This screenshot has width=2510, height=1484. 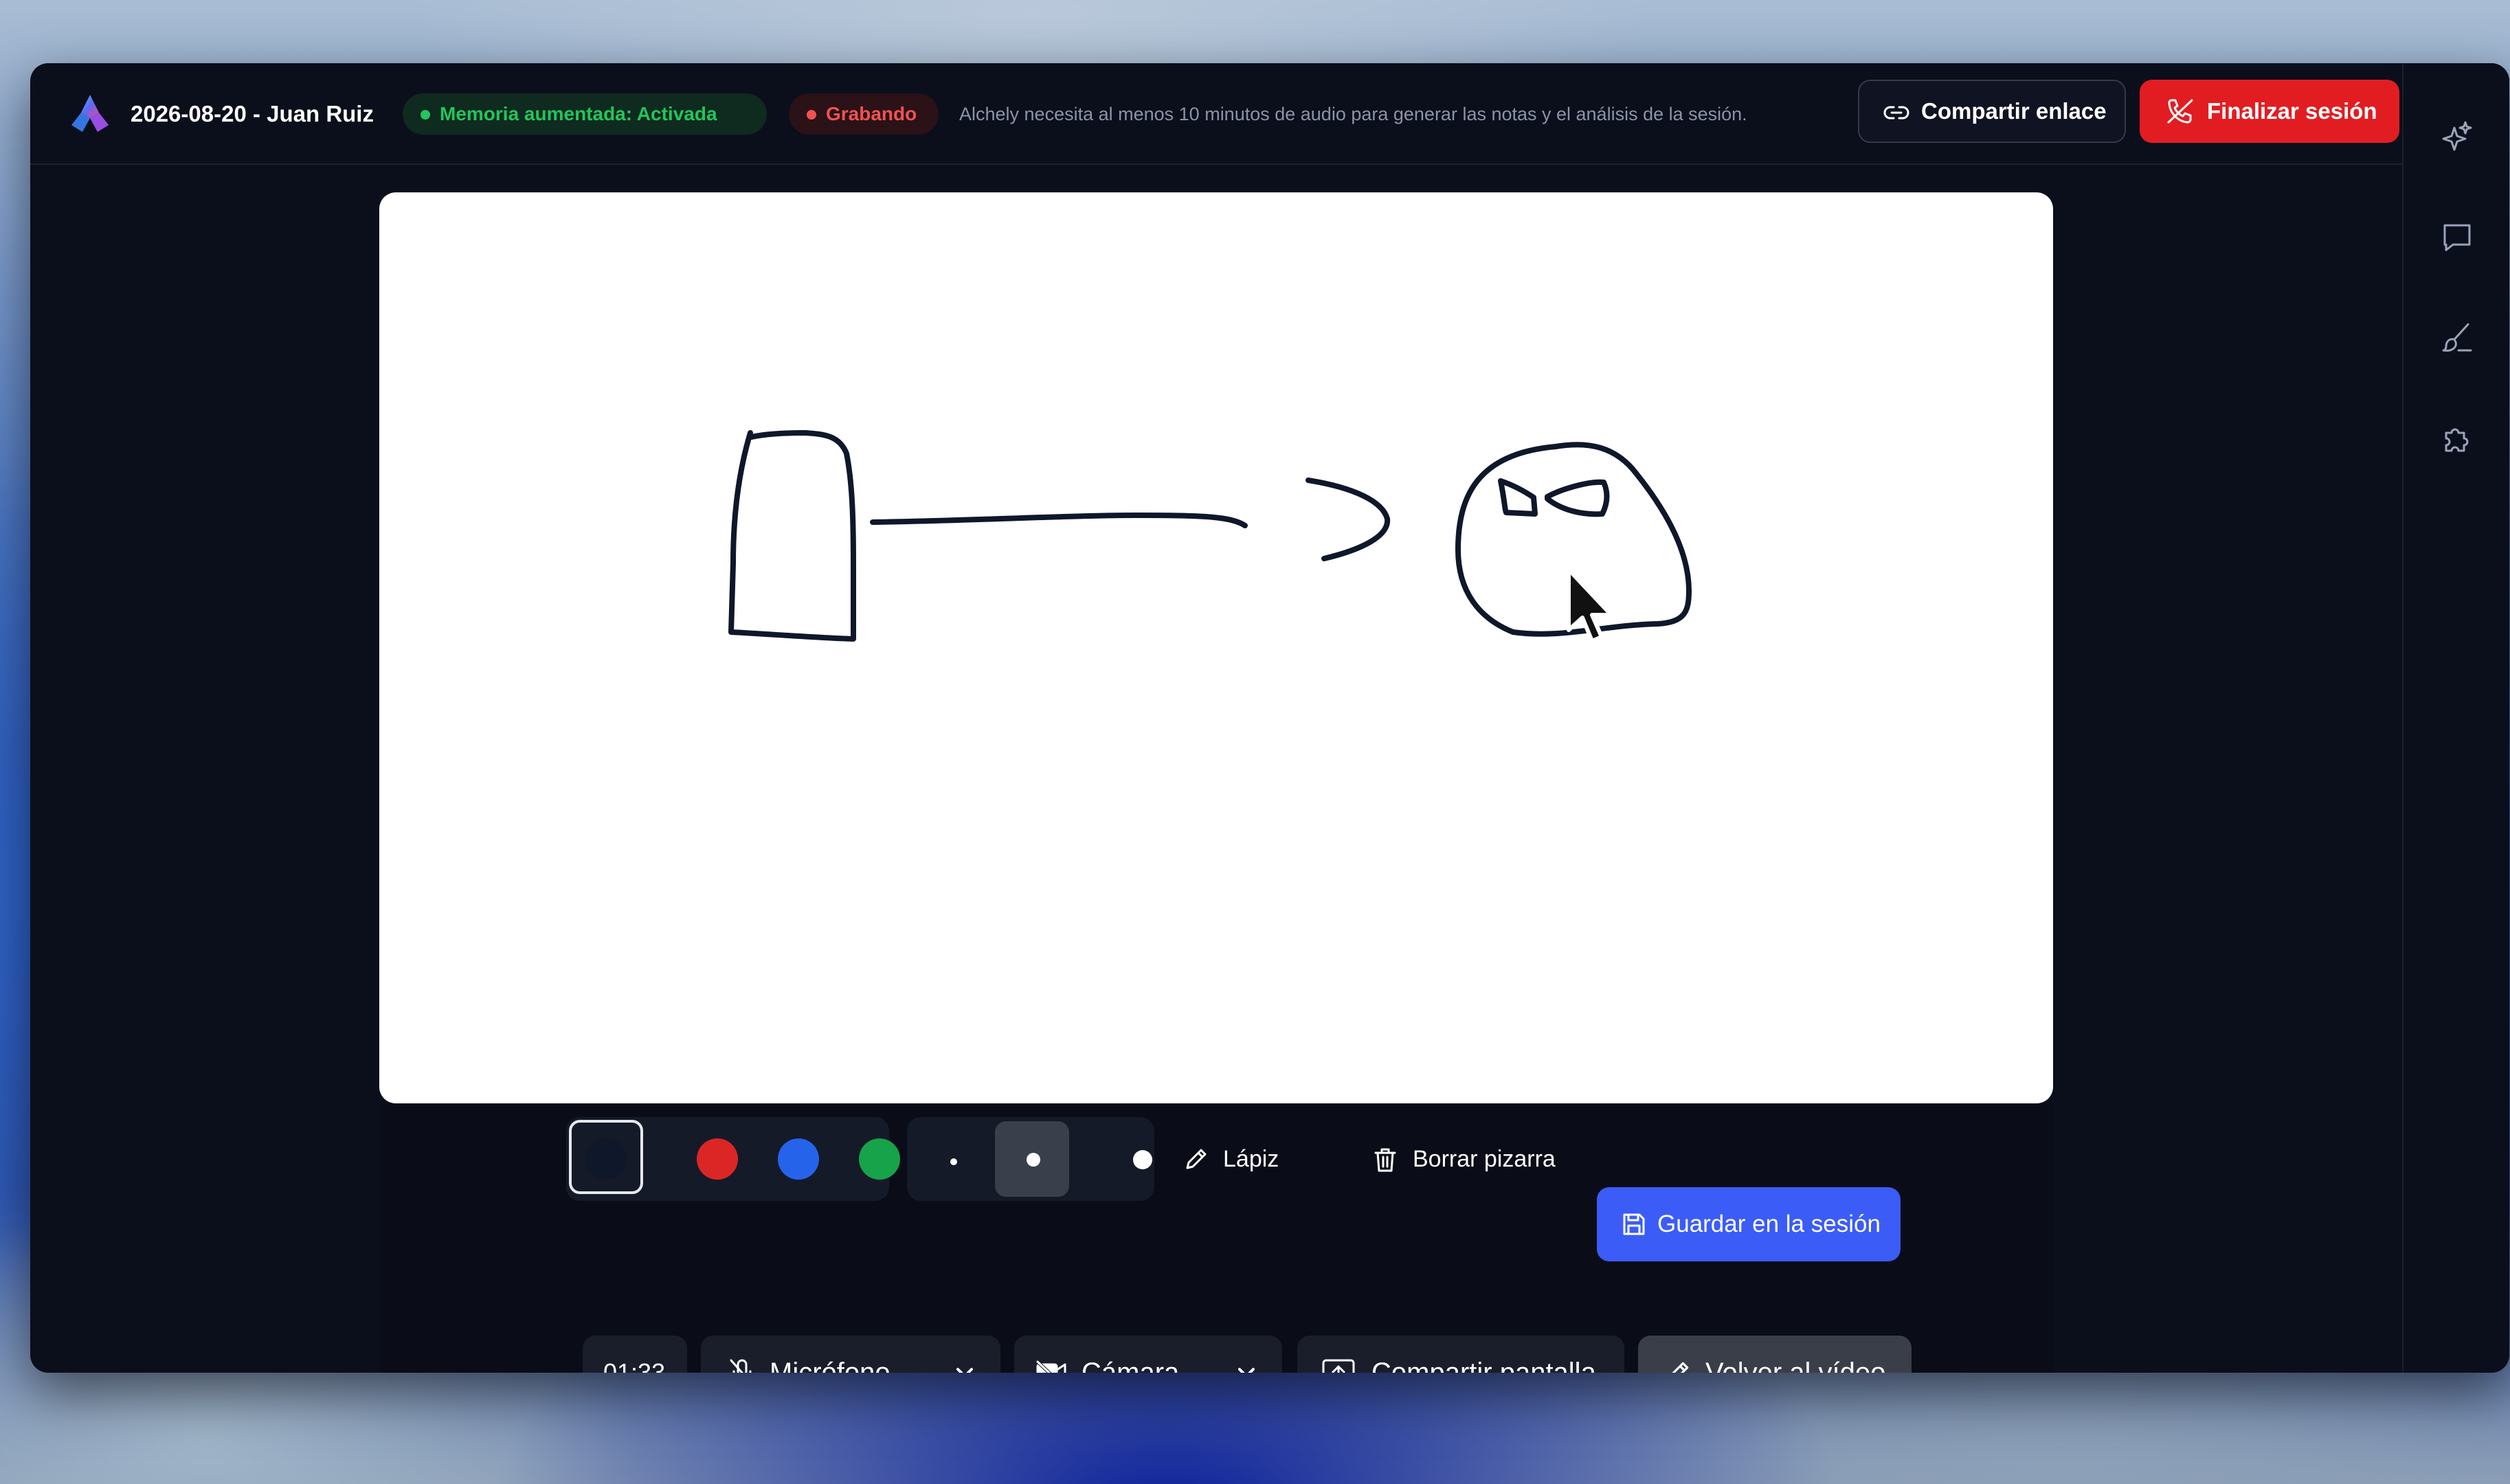 I want to click on drawn-eye-right, so click(x=1577, y=498).